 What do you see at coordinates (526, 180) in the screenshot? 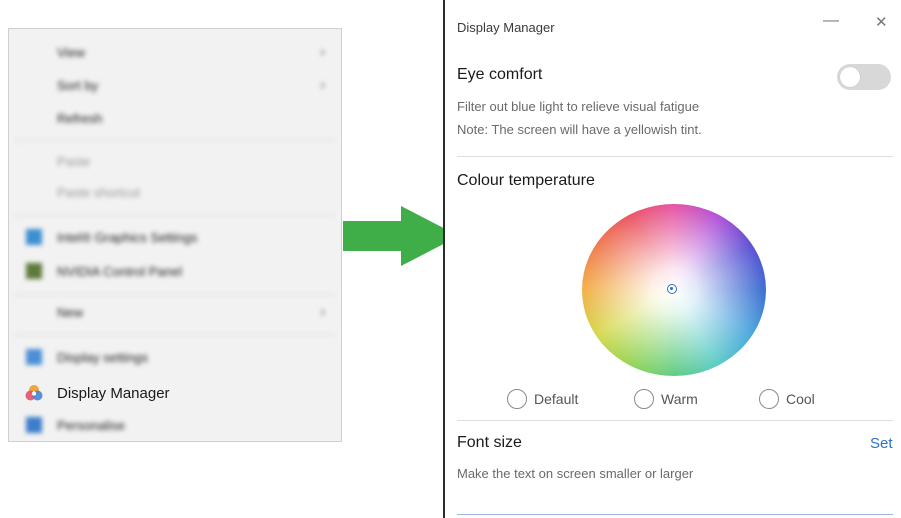
I see `colour-temperature-title: Colour temperature` at bounding box center [526, 180].